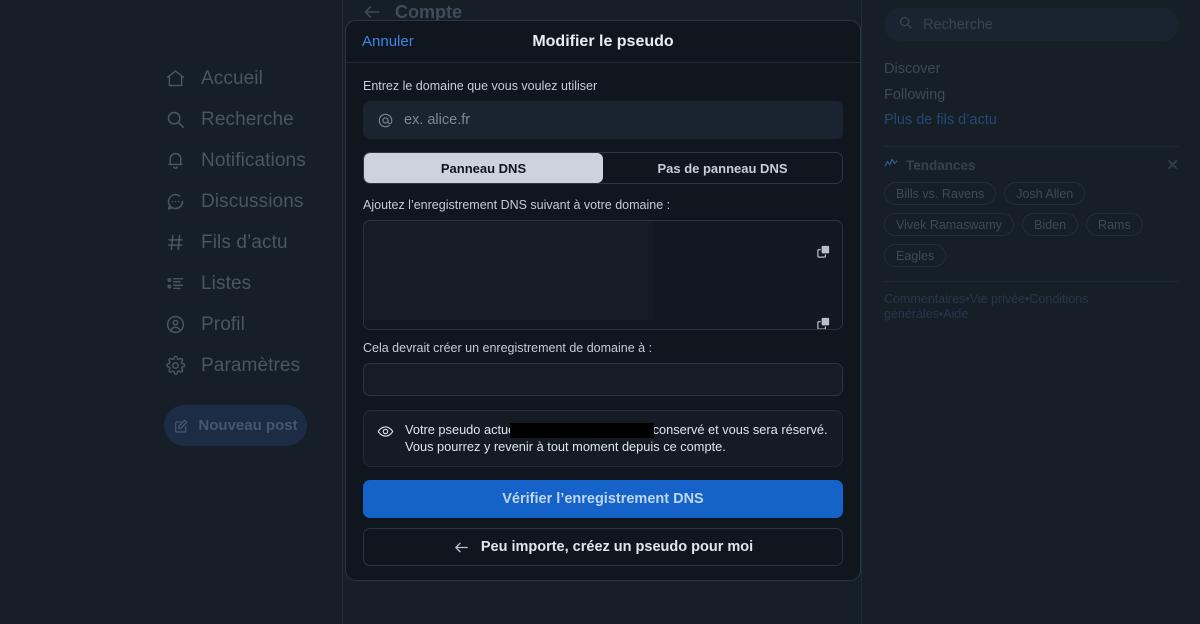 Image resolution: width=1200 pixels, height=624 pixels. I want to click on trend-pill: Biden, so click(1050, 224).